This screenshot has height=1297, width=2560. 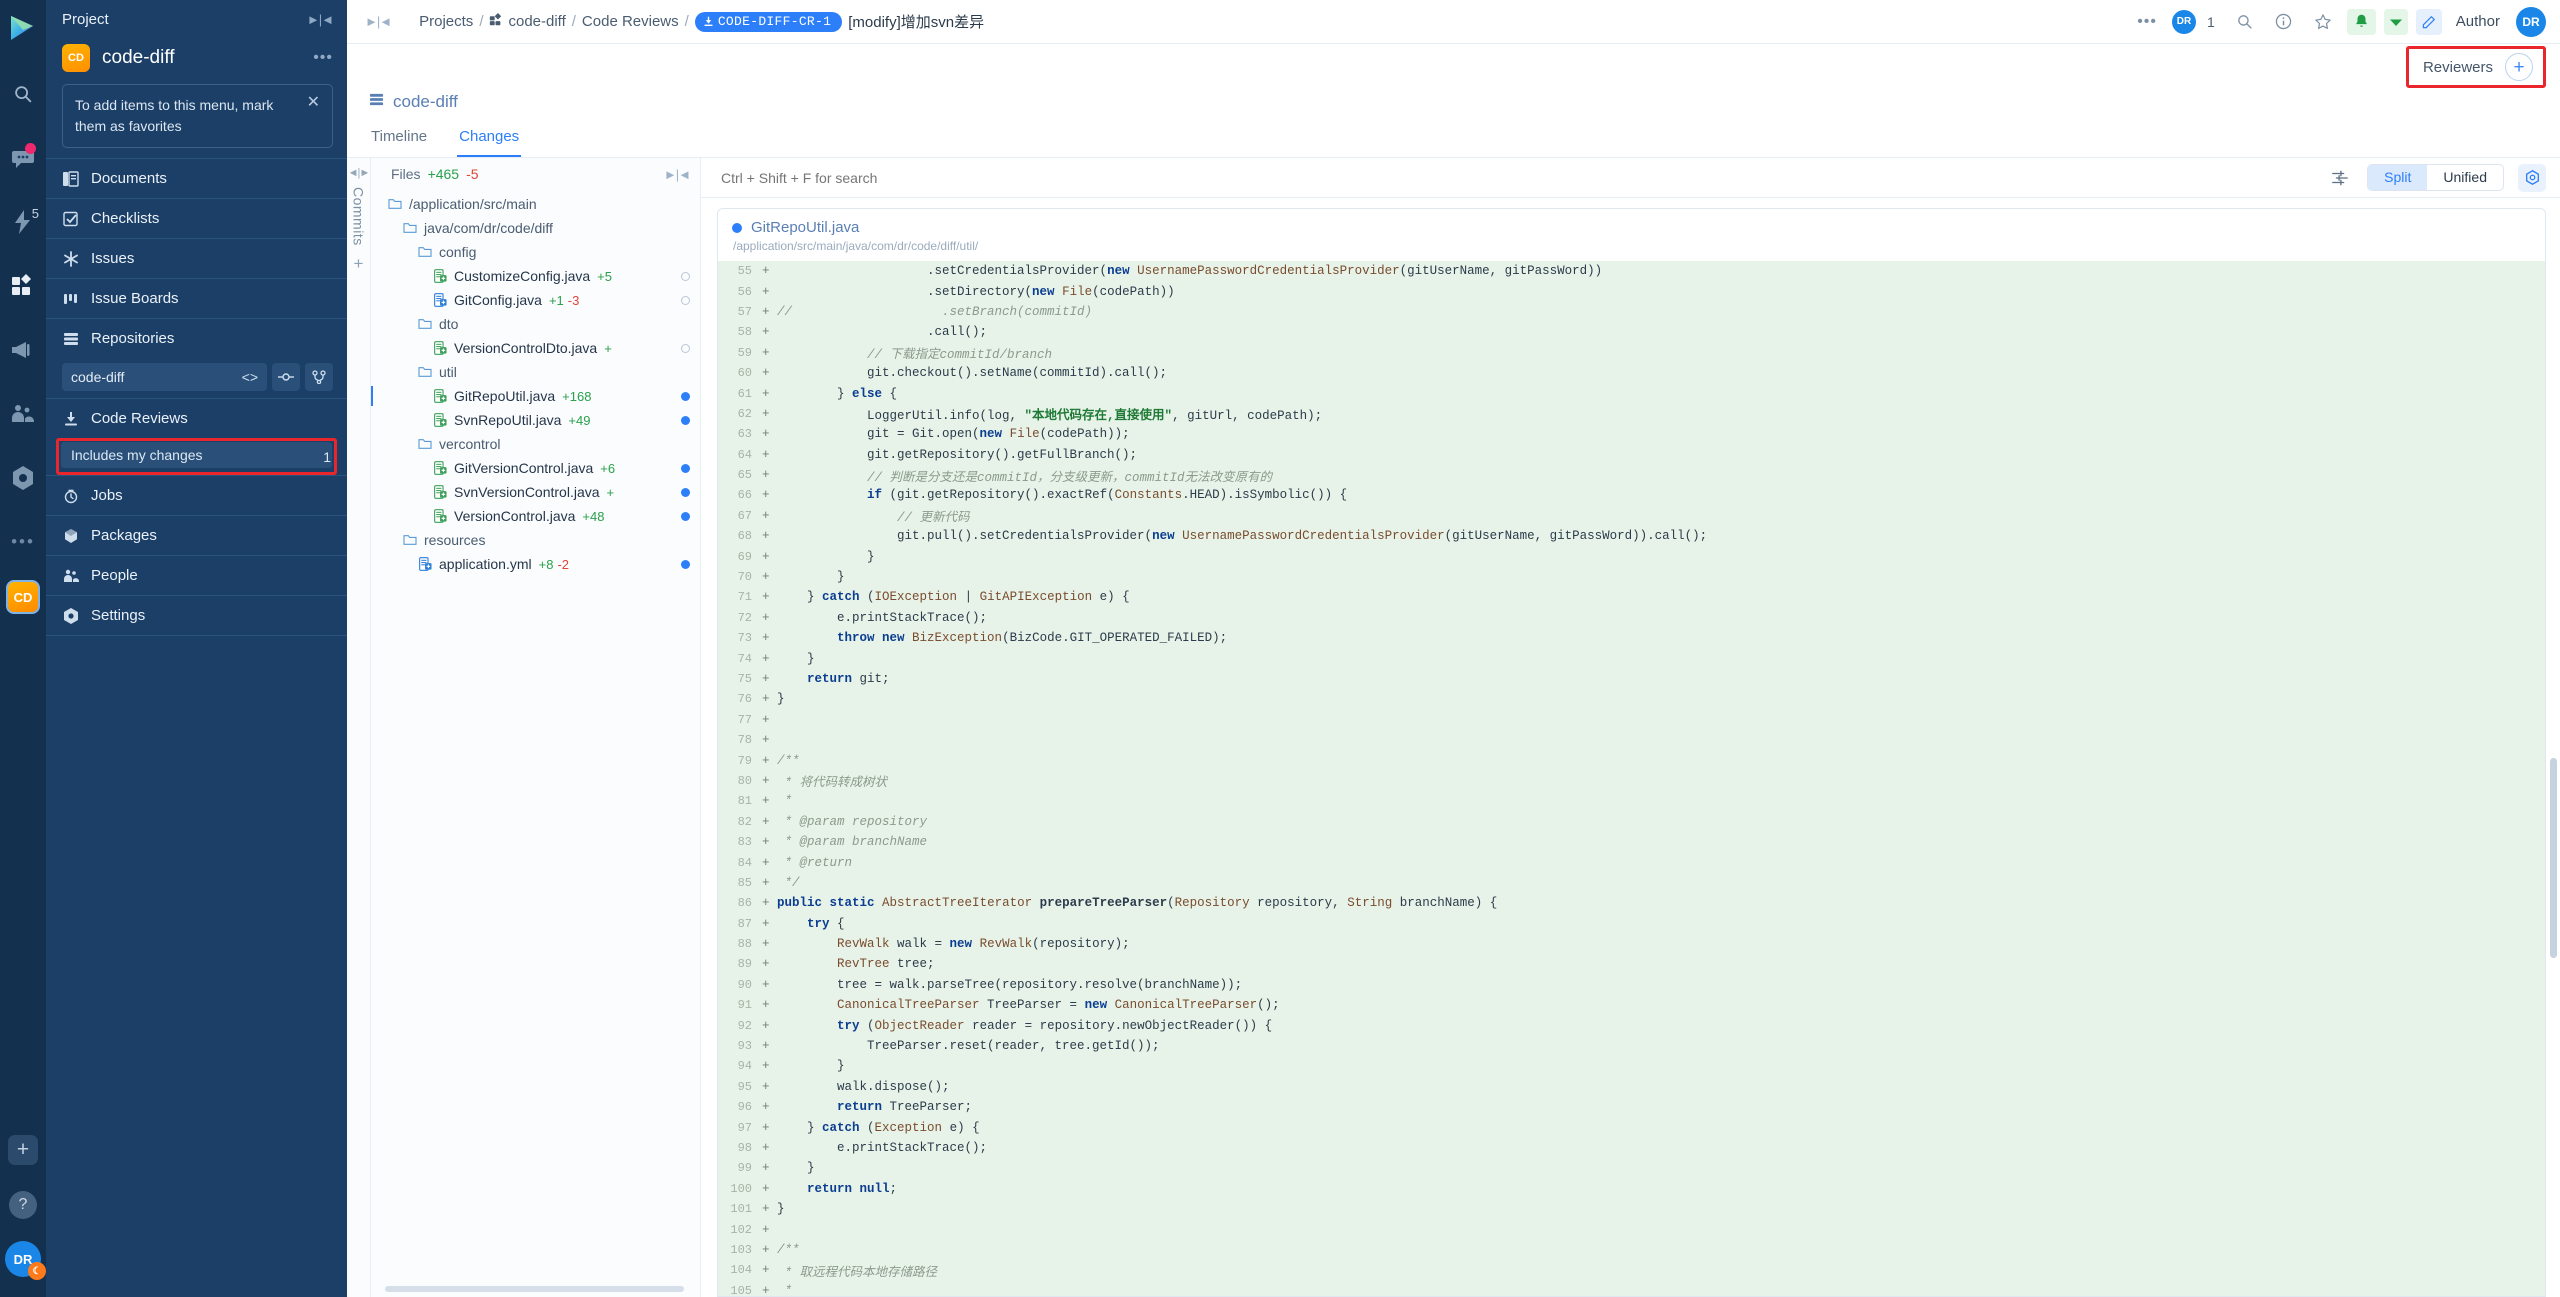 I want to click on diff-line: 58 + .call();, so click(x=1631, y=332).